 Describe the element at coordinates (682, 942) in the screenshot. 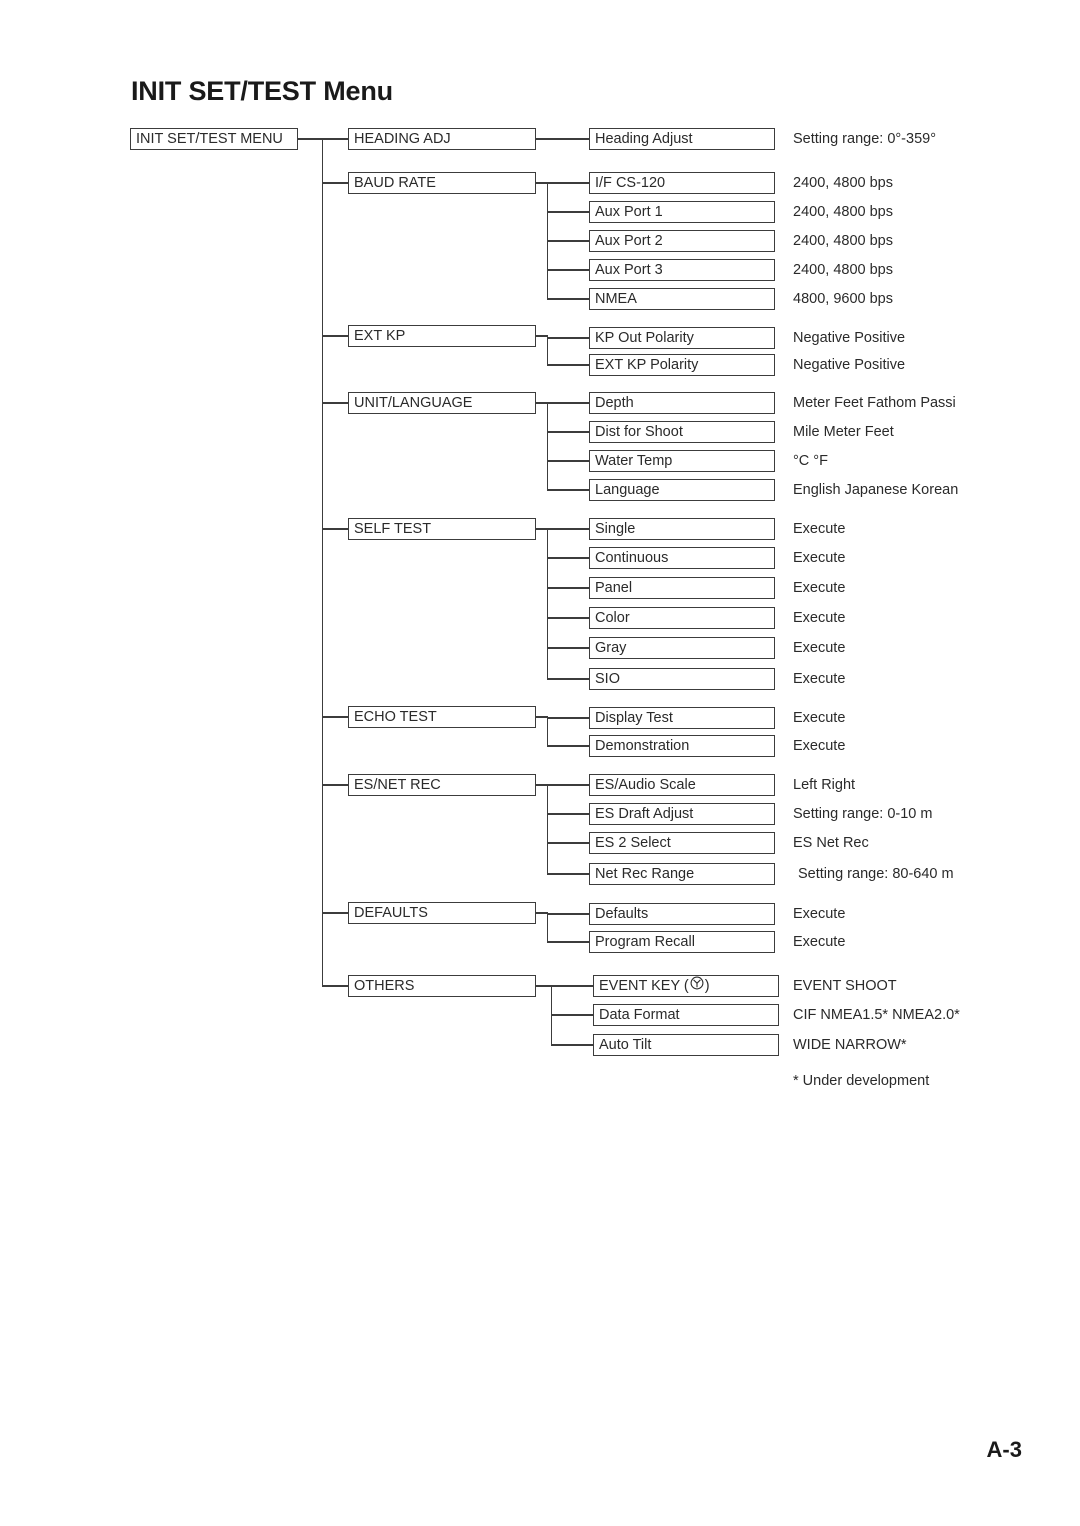

I see `menu-item-program-recall: Program Recall` at that location.